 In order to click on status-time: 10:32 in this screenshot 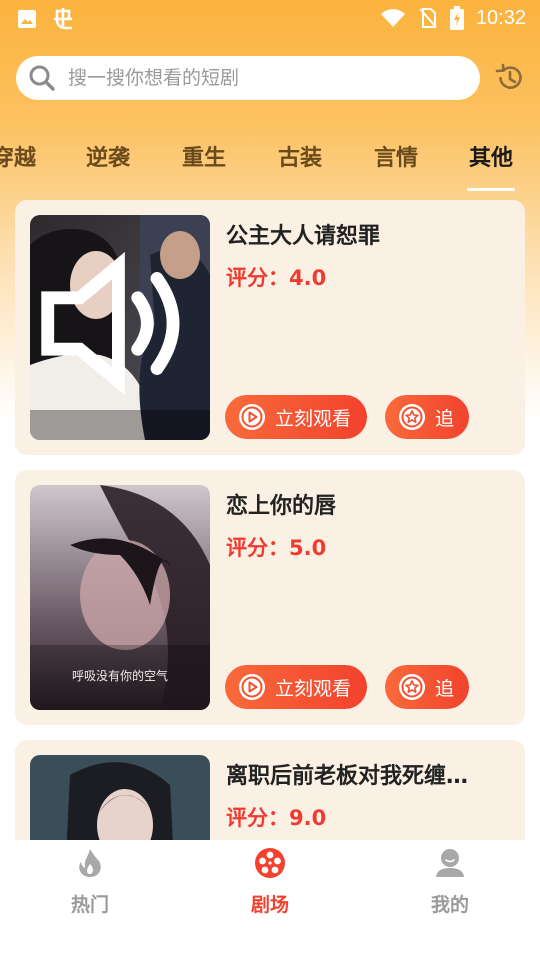, I will do `click(500, 17)`.